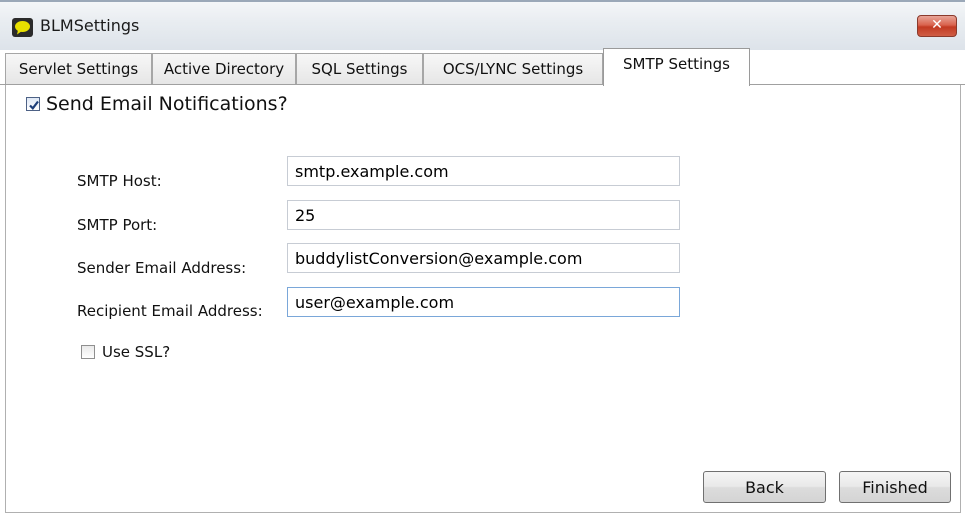 The height and width of the screenshot is (519, 965). Describe the element at coordinates (764, 487) in the screenshot. I see `back-button: Back` at that location.